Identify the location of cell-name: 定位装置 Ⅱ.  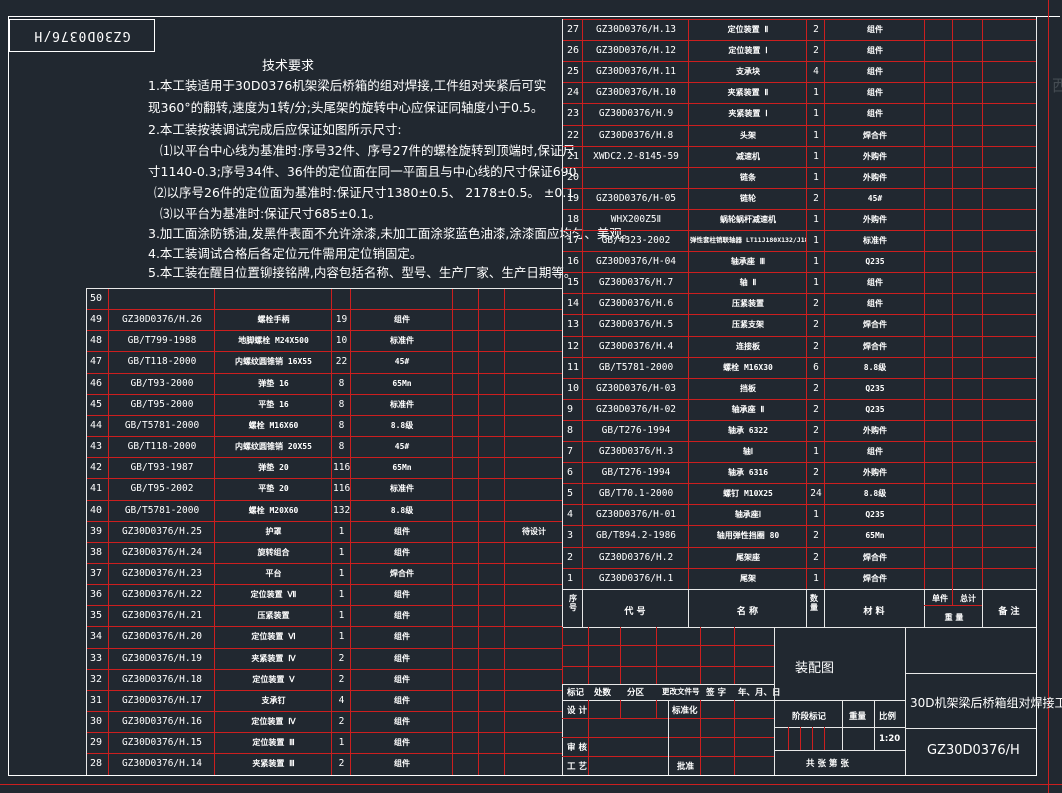
(748, 29).